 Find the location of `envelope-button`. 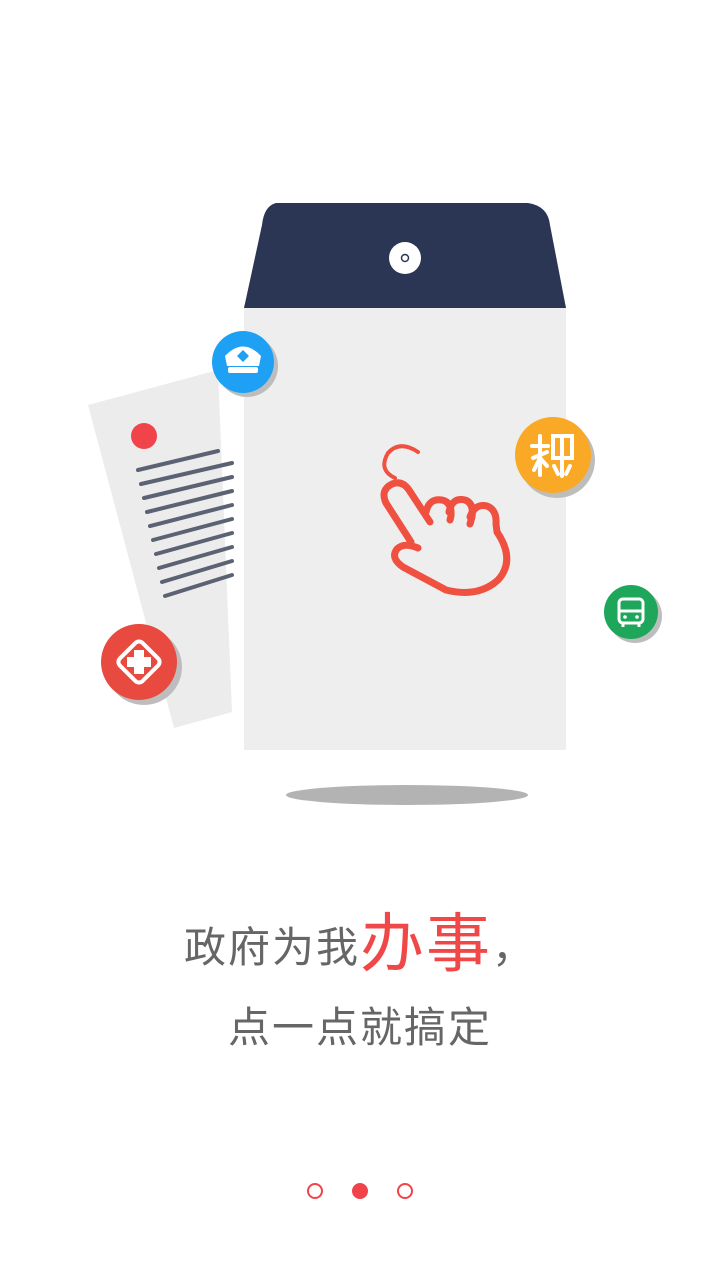

envelope-button is located at coordinates (405, 258).